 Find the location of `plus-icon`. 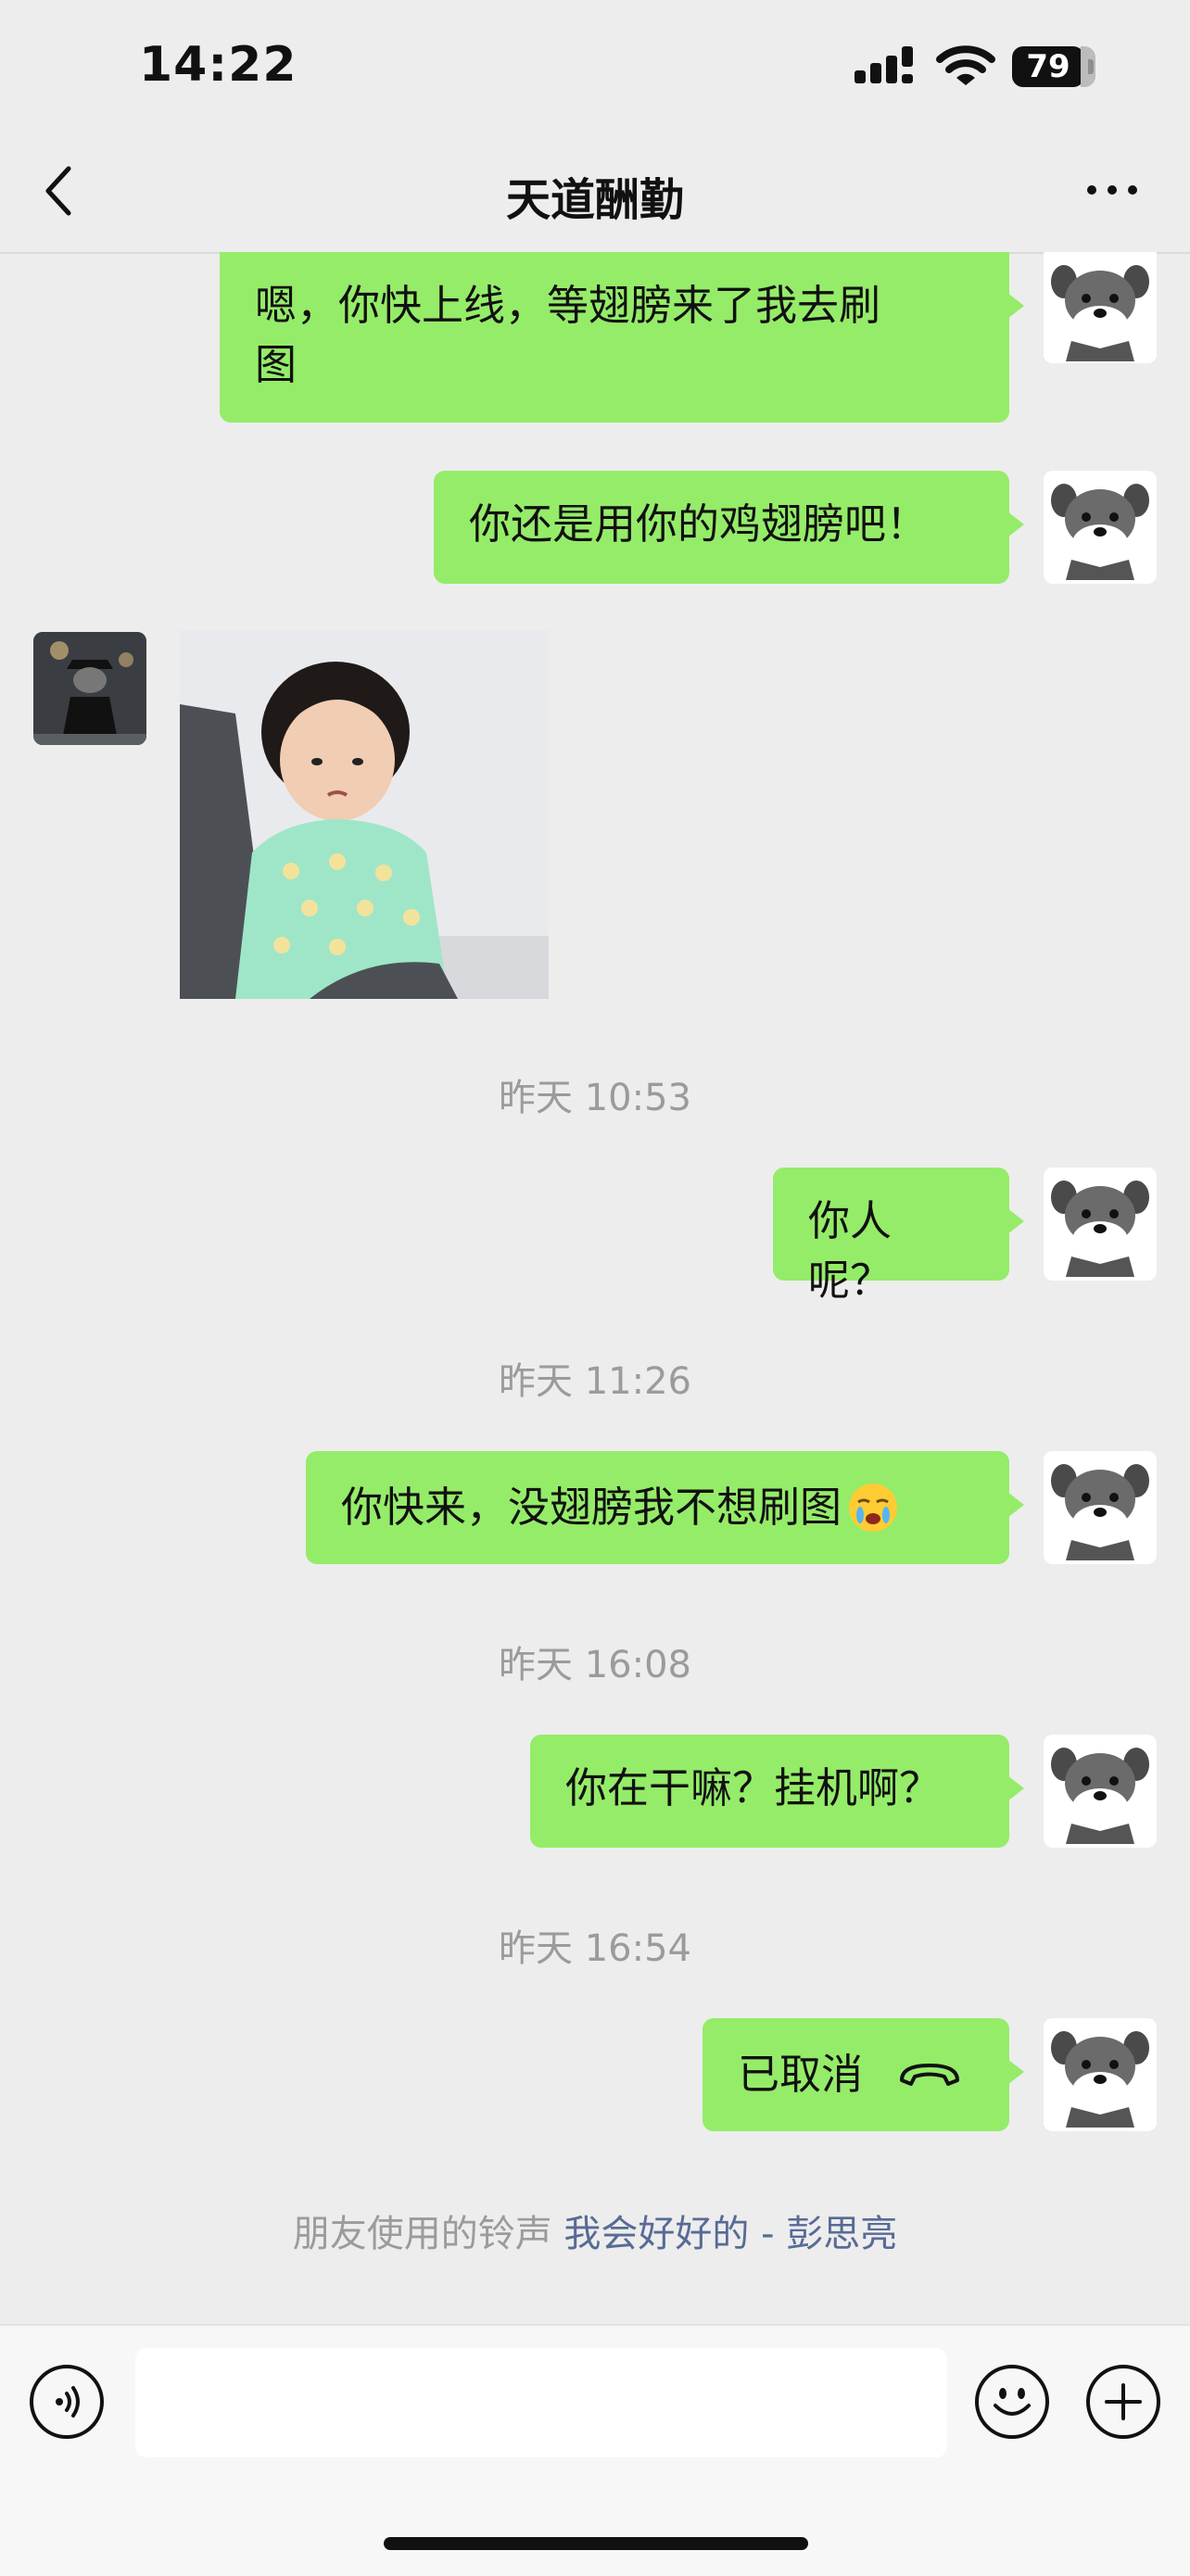

plus-icon is located at coordinates (1123, 2402).